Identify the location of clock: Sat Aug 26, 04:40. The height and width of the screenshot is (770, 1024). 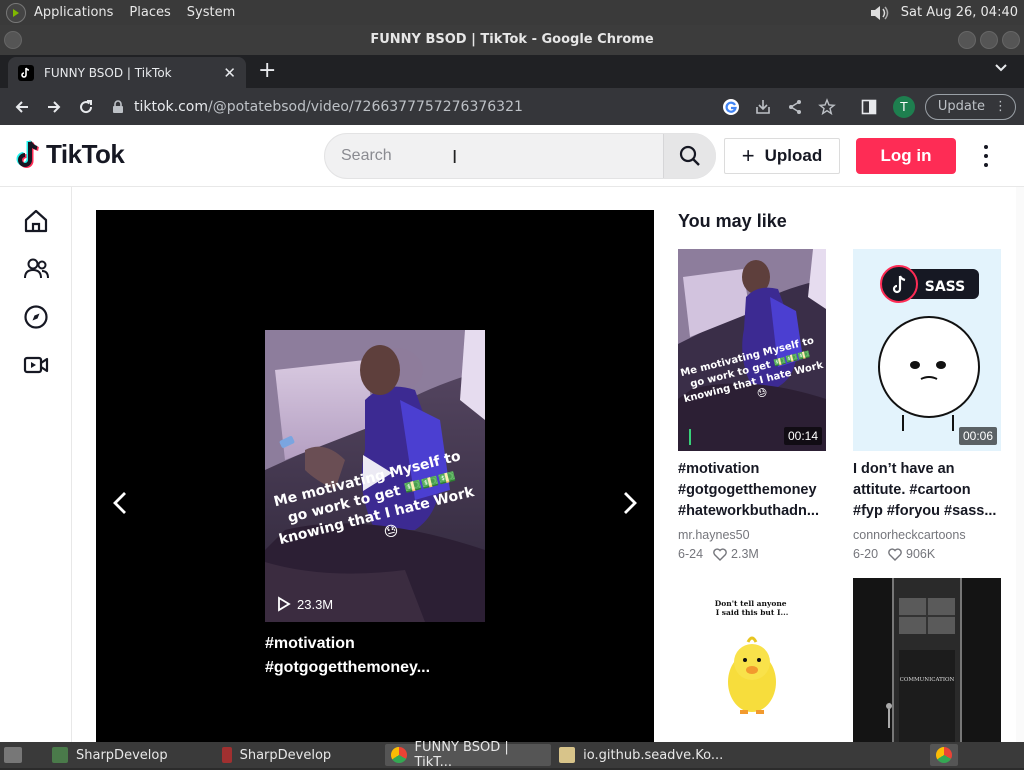
(962, 12).